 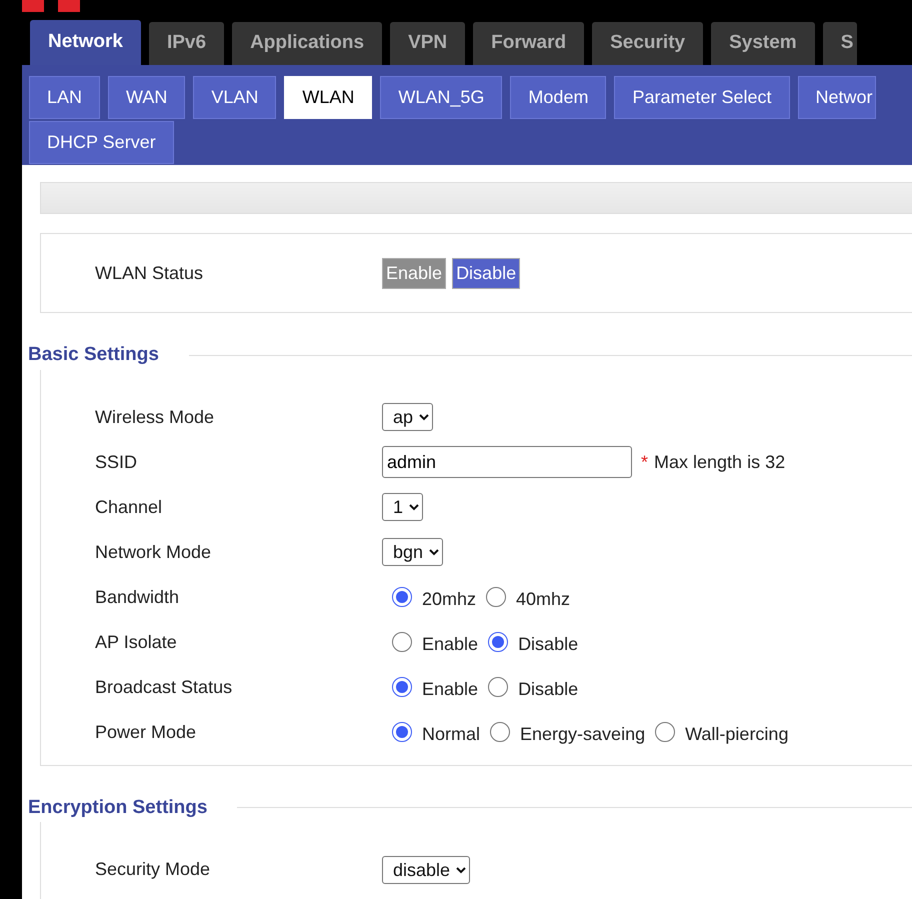 I want to click on field-label: Broadcast Status, so click(x=164, y=687).